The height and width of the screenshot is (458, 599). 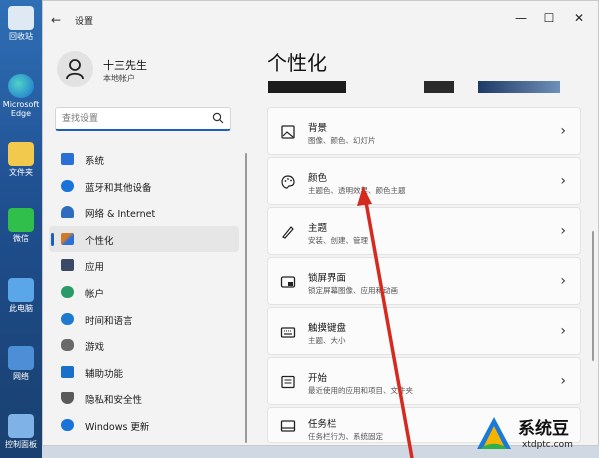 I want to click on desktop-icon-recycle-bin: 回收站, so click(x=21, y=23).